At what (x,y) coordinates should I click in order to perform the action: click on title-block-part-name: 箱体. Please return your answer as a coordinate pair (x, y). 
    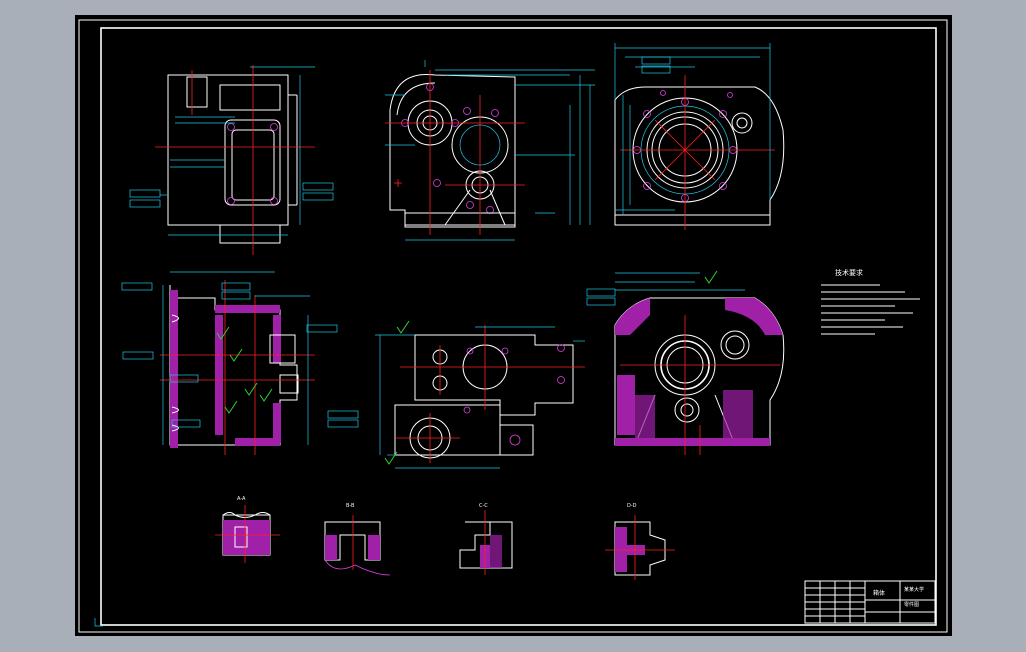
    Looking at the image, I should click on (879, 593).